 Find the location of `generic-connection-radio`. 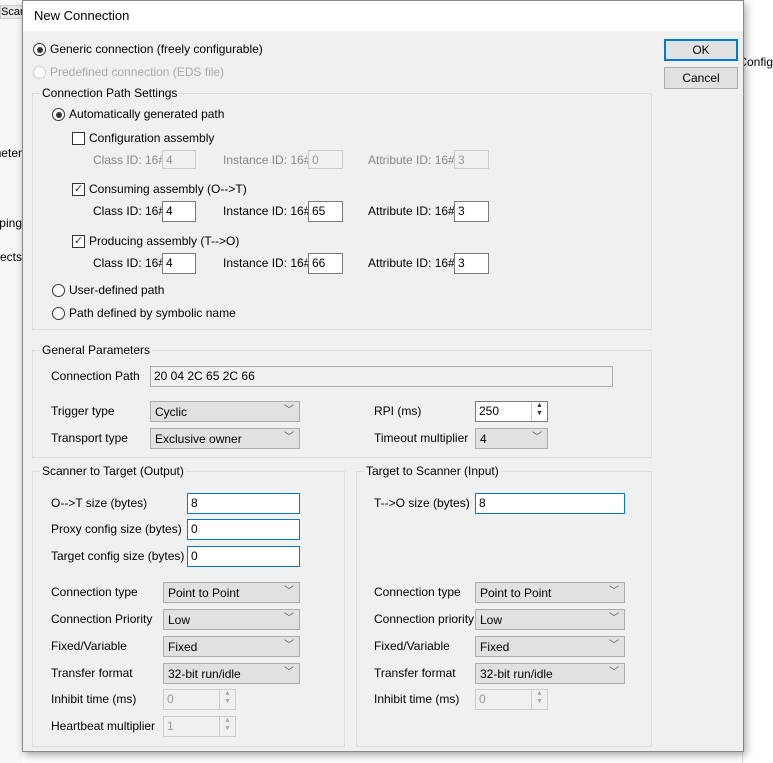

generic-connection-radio is located at coordinates (39, 49).